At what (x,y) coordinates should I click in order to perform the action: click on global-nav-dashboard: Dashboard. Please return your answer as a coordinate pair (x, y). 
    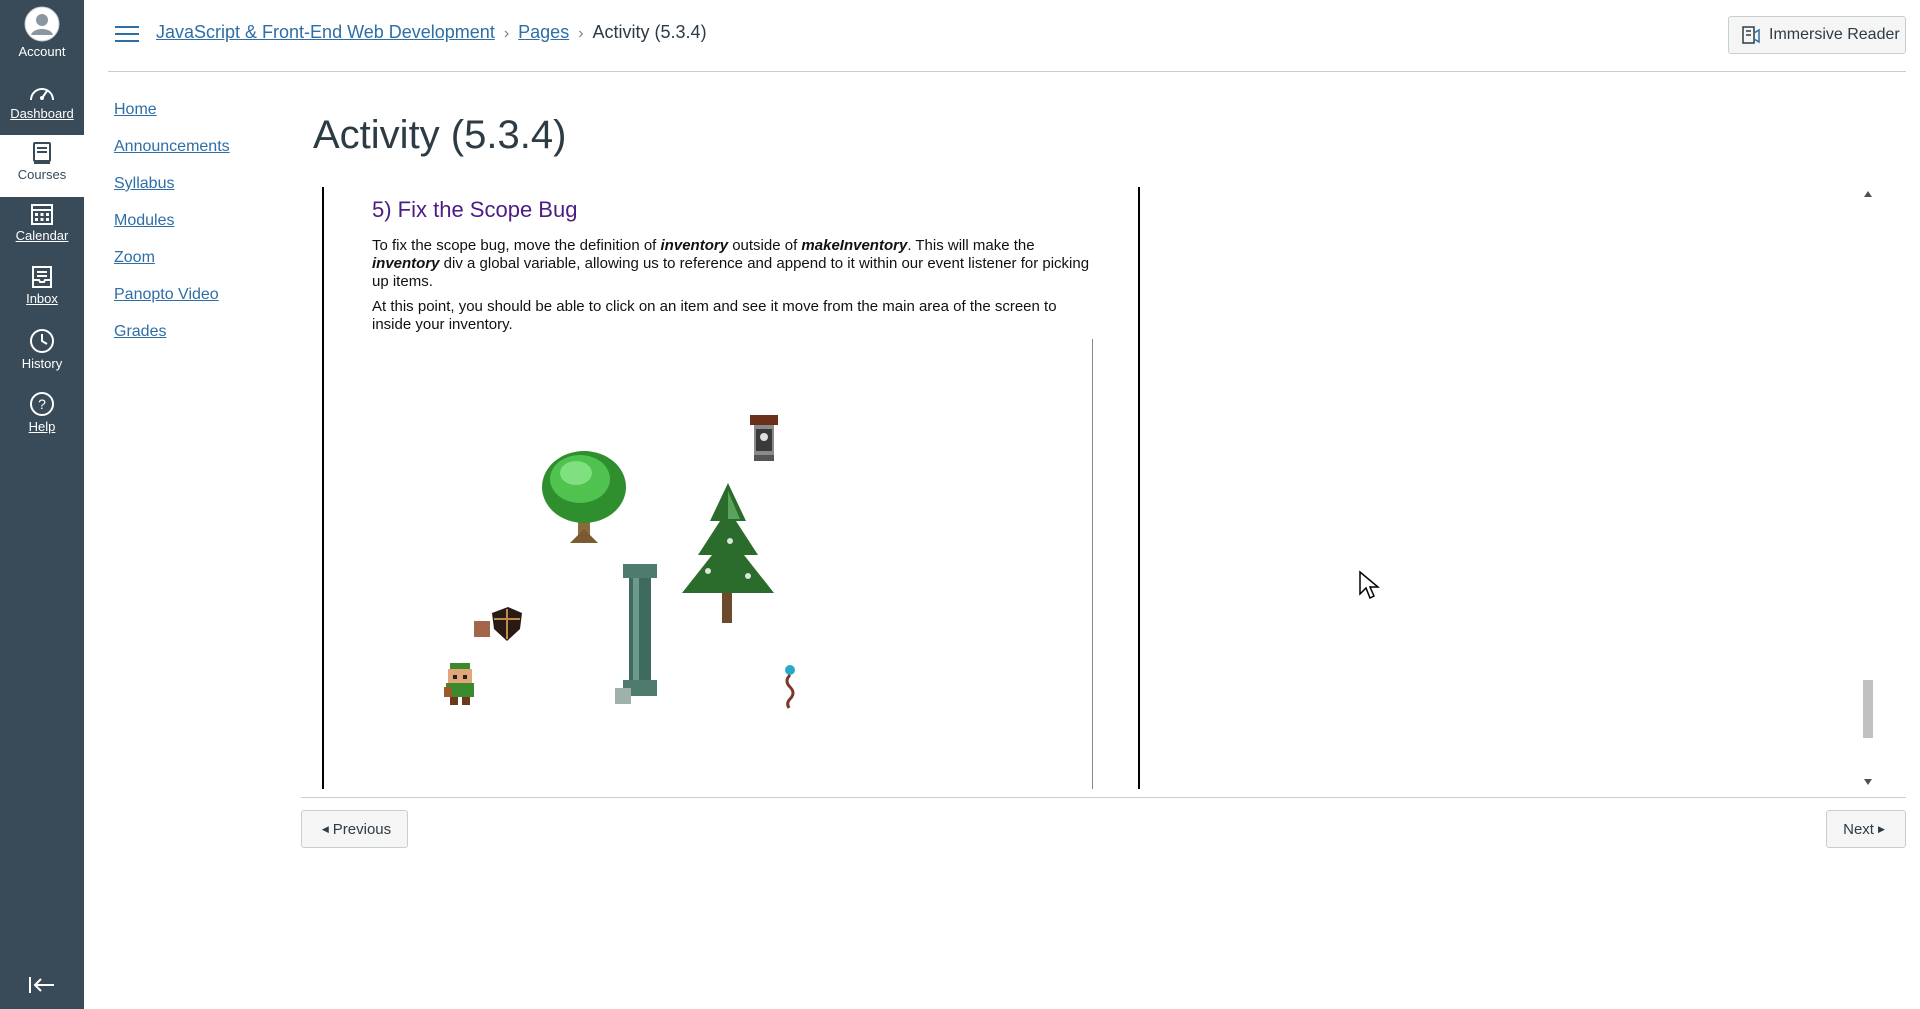
    Looking at the image, I should click on (42, 101).